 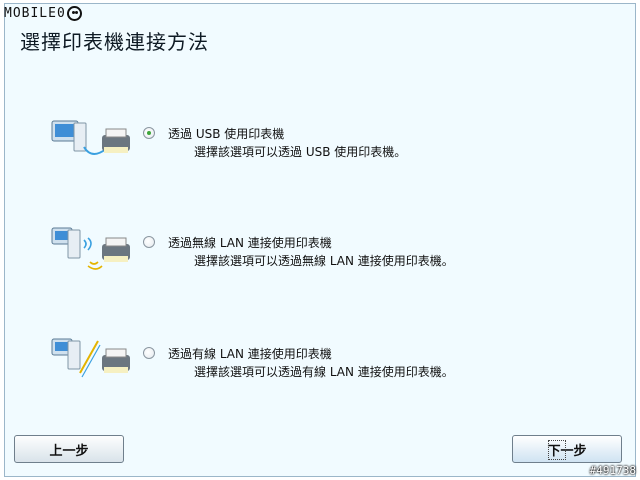 I want to click on back-button: 上一步, so click(x=69, y=449).